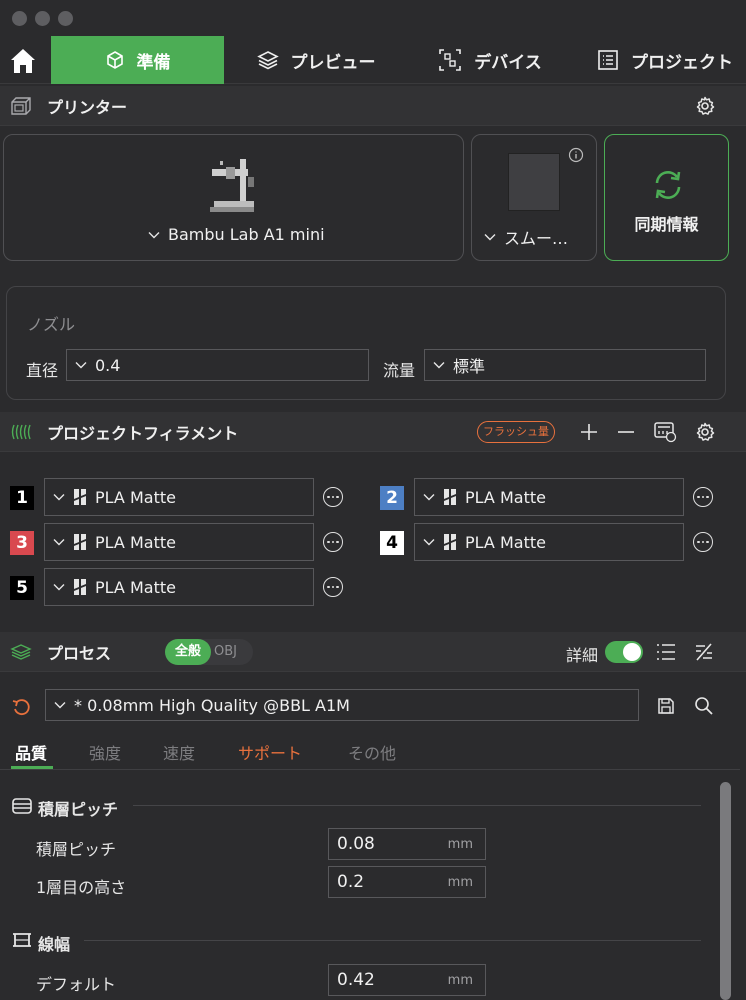 The image size is (746, 1000). I want to click on subtab-3: サポート, so click(270, 752).